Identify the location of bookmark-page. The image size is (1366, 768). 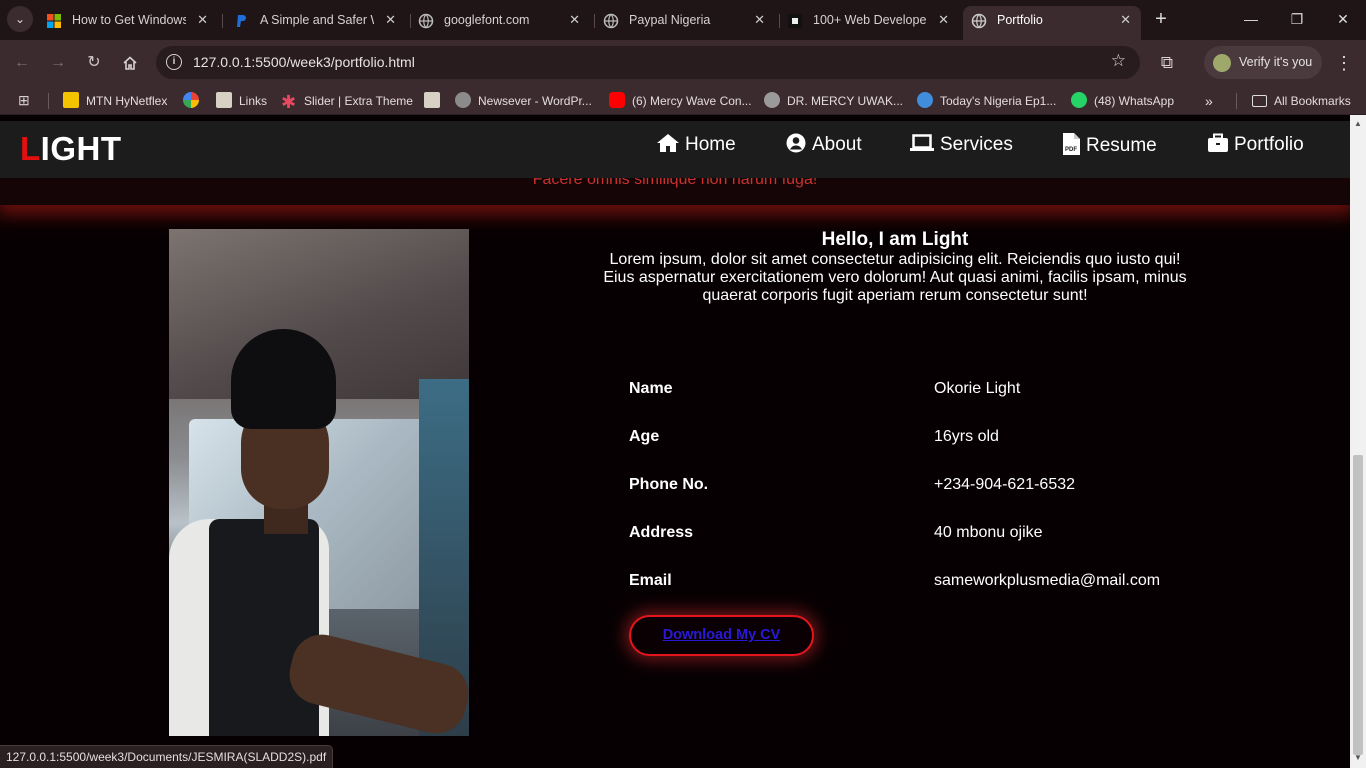
(435, 101).